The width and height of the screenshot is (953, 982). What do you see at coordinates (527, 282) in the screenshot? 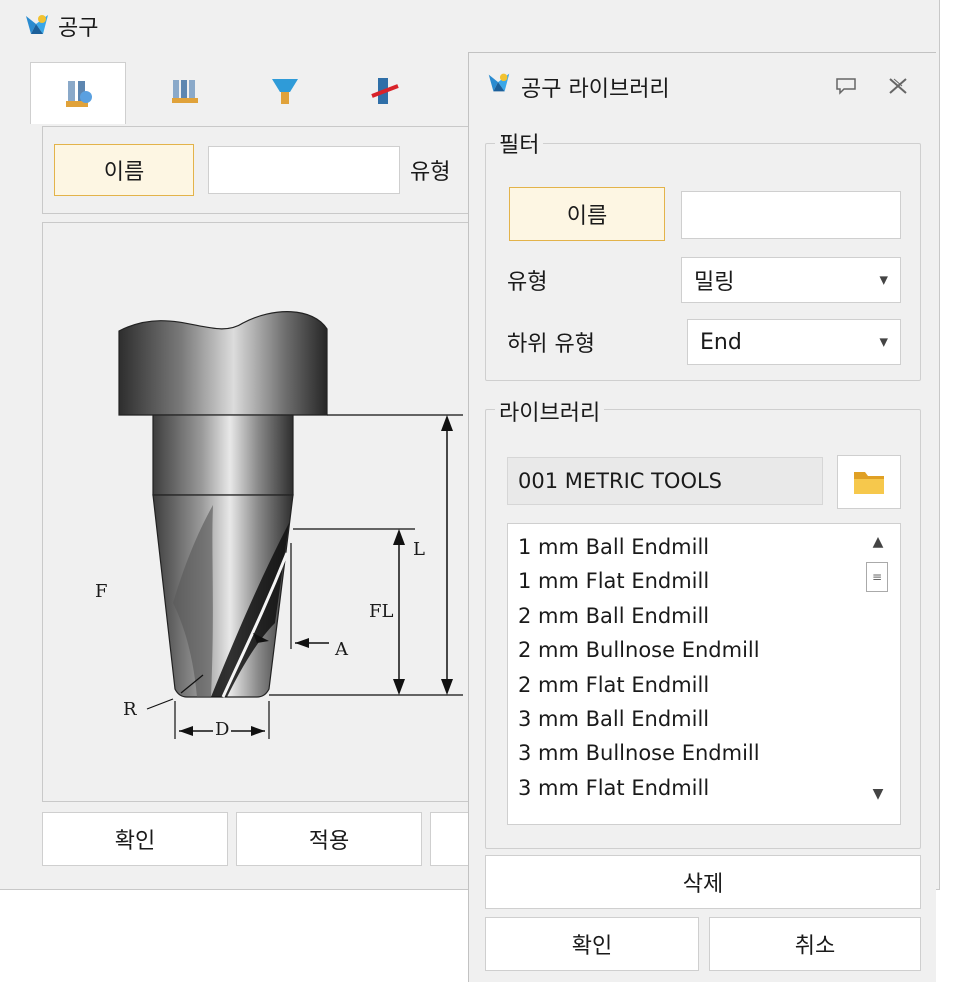
I see `filter-type-label: 유형` at bounding box center [527, 282].